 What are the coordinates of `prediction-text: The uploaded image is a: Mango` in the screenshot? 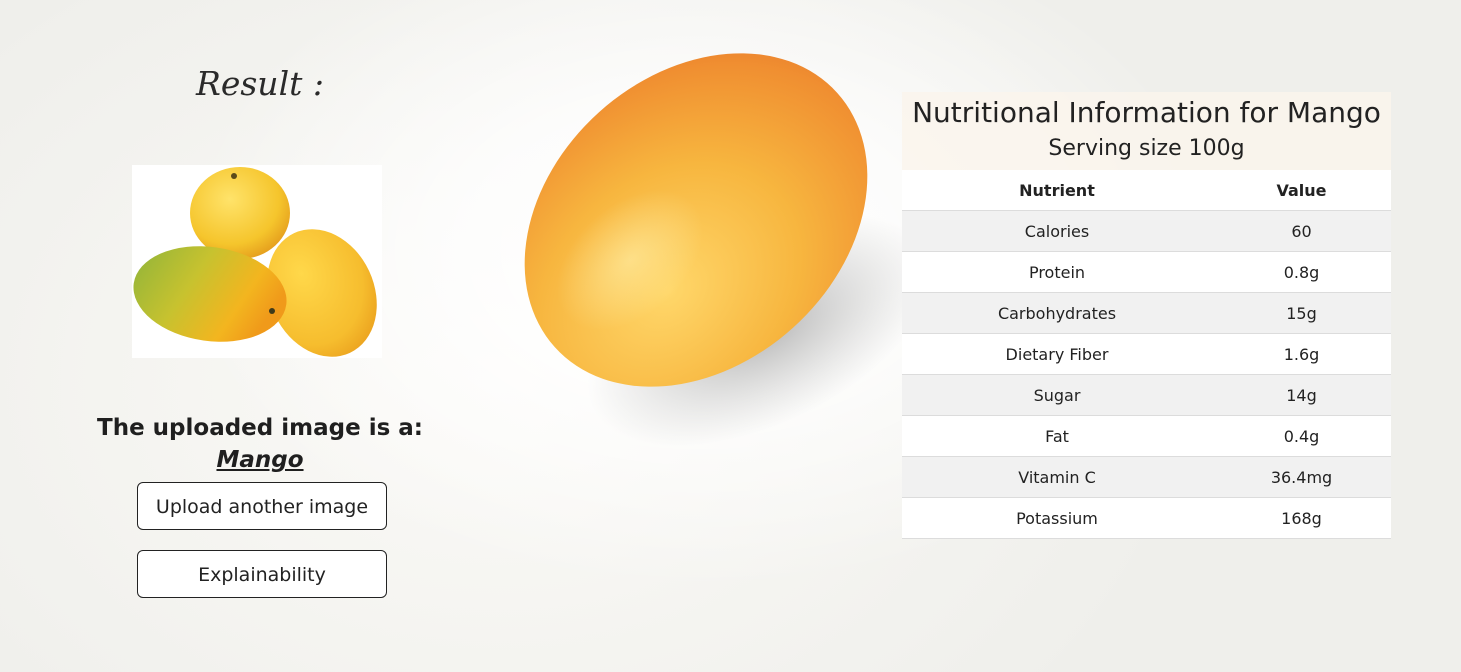 It's located at (260, 444).